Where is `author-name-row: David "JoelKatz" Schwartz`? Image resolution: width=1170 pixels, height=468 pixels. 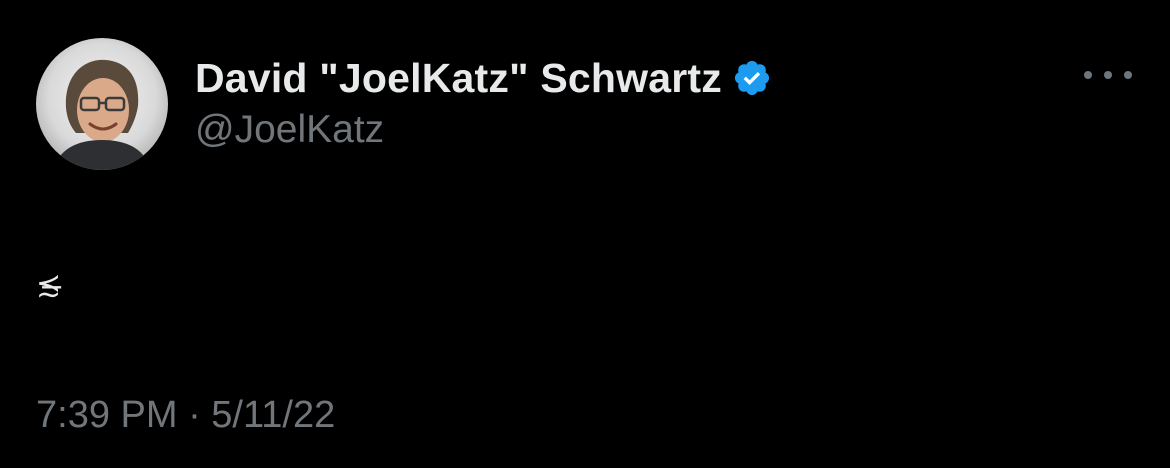
author-name-row: David "JoelKatz" Schwartz is located at coordinates (483, 78).